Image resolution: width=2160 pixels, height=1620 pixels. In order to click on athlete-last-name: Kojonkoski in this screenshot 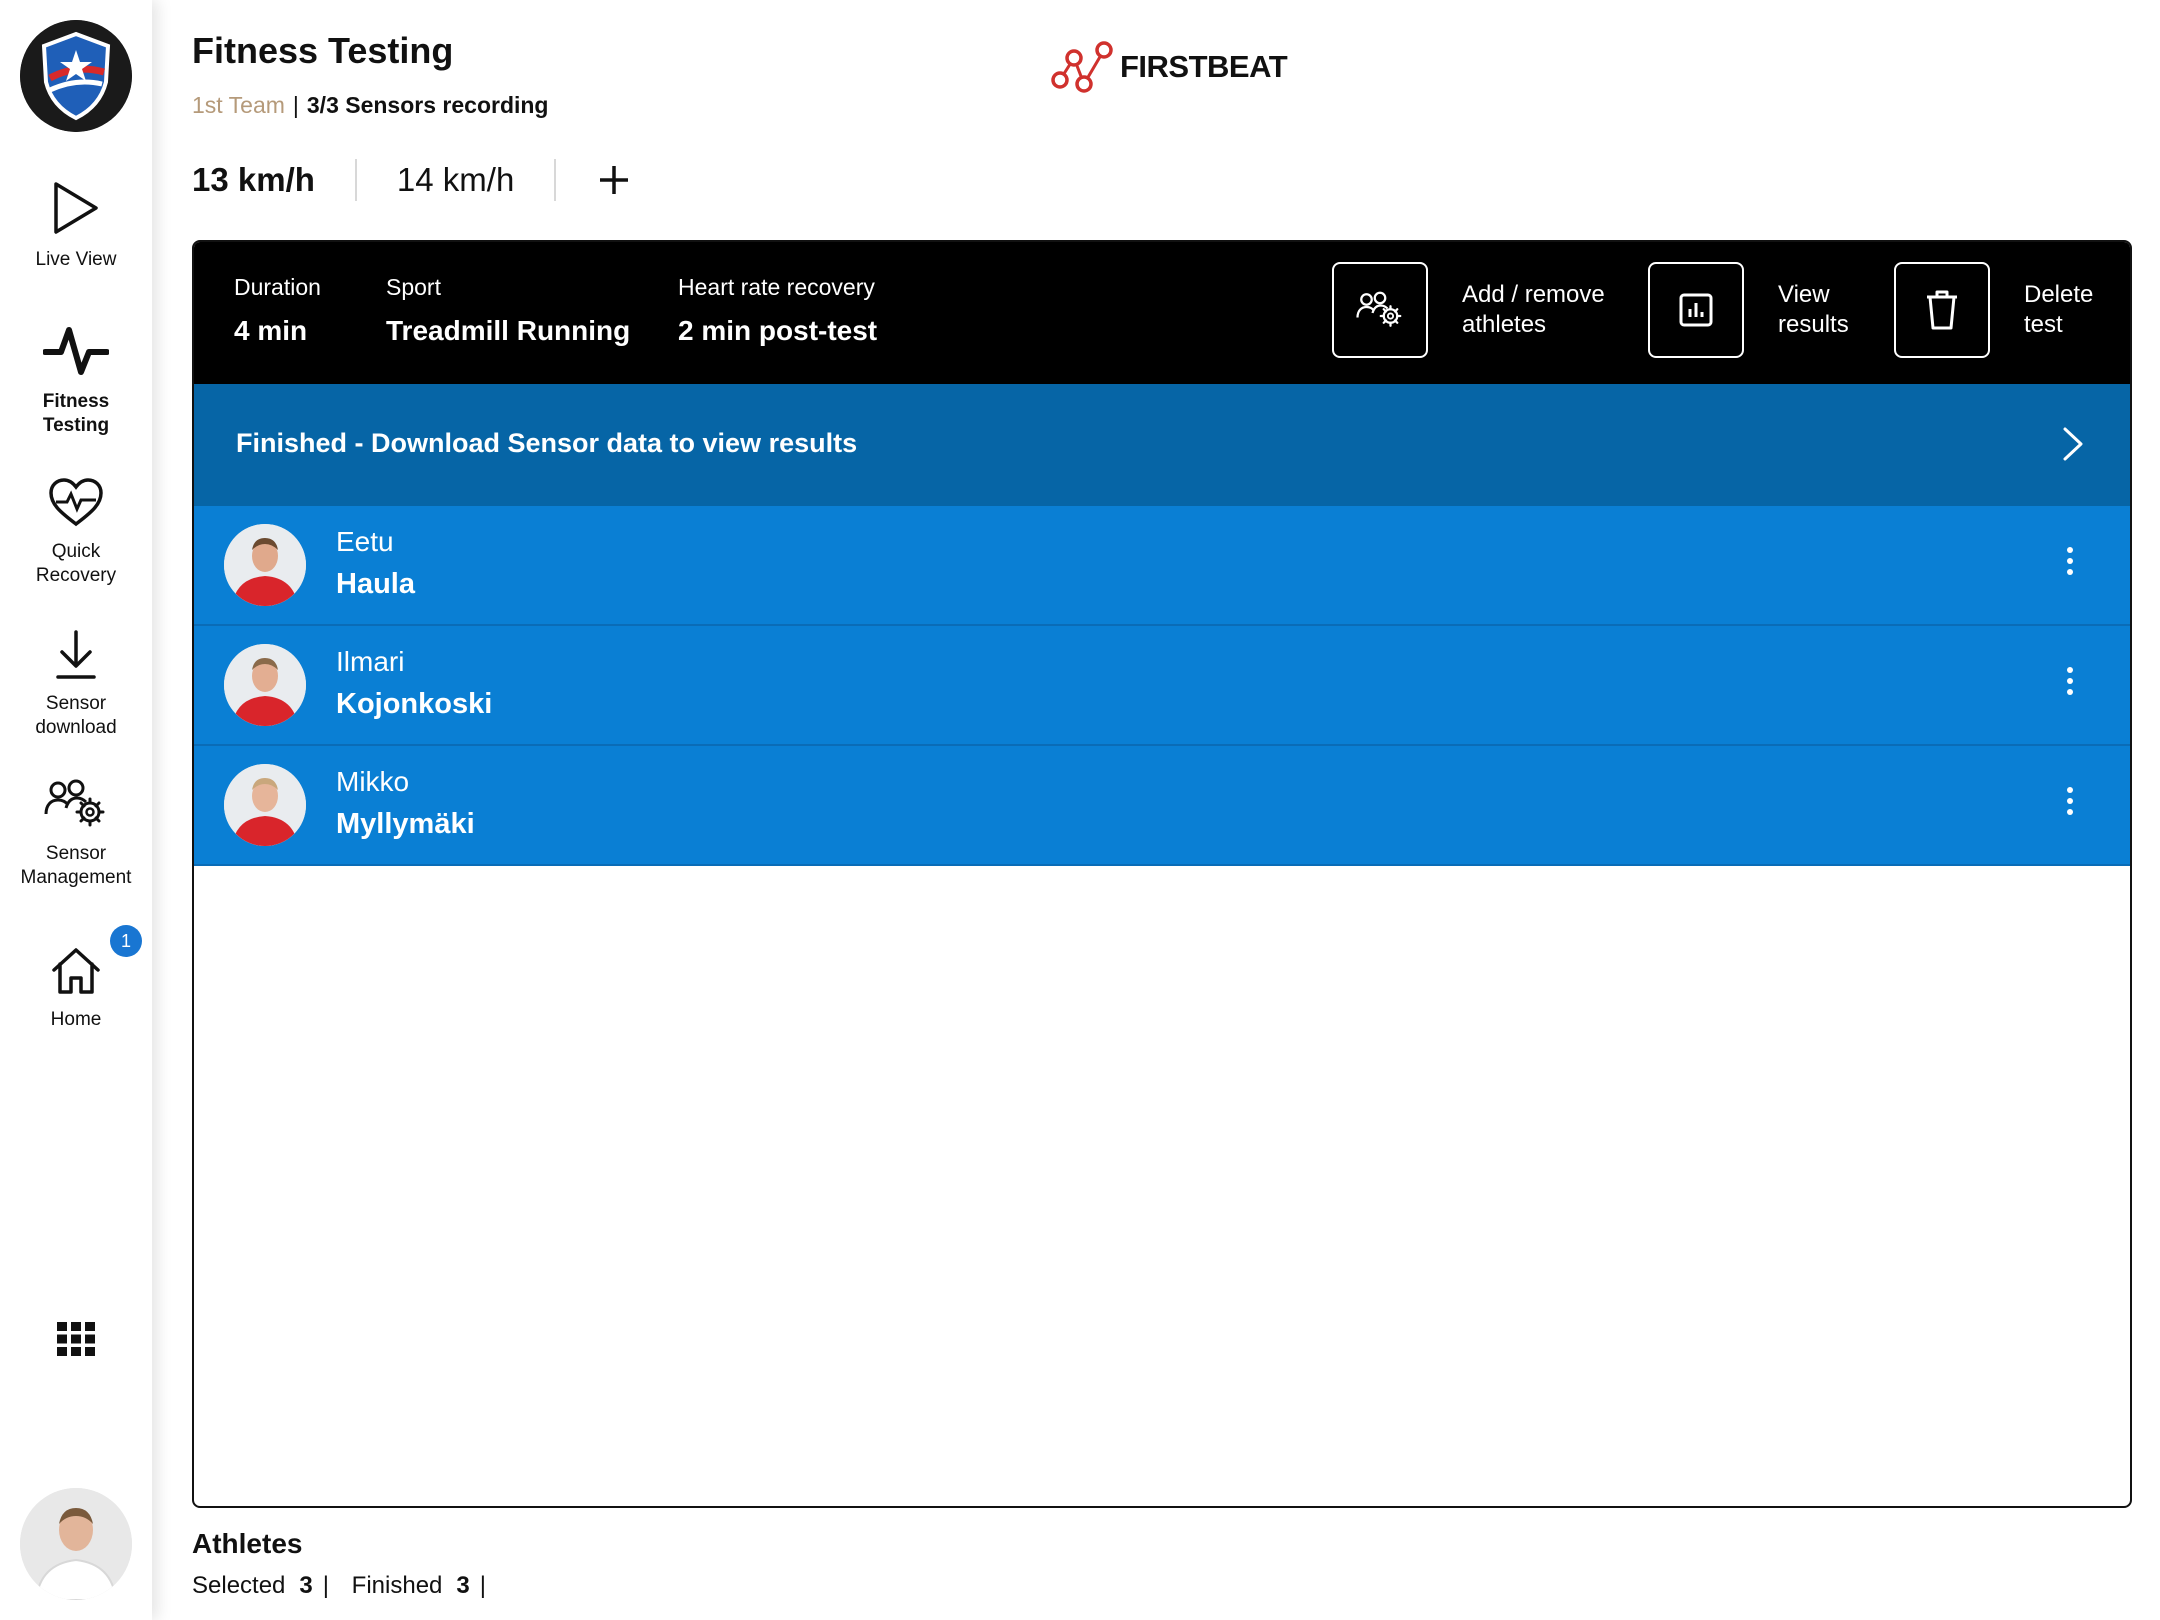, I will do `click(414, 704)`.